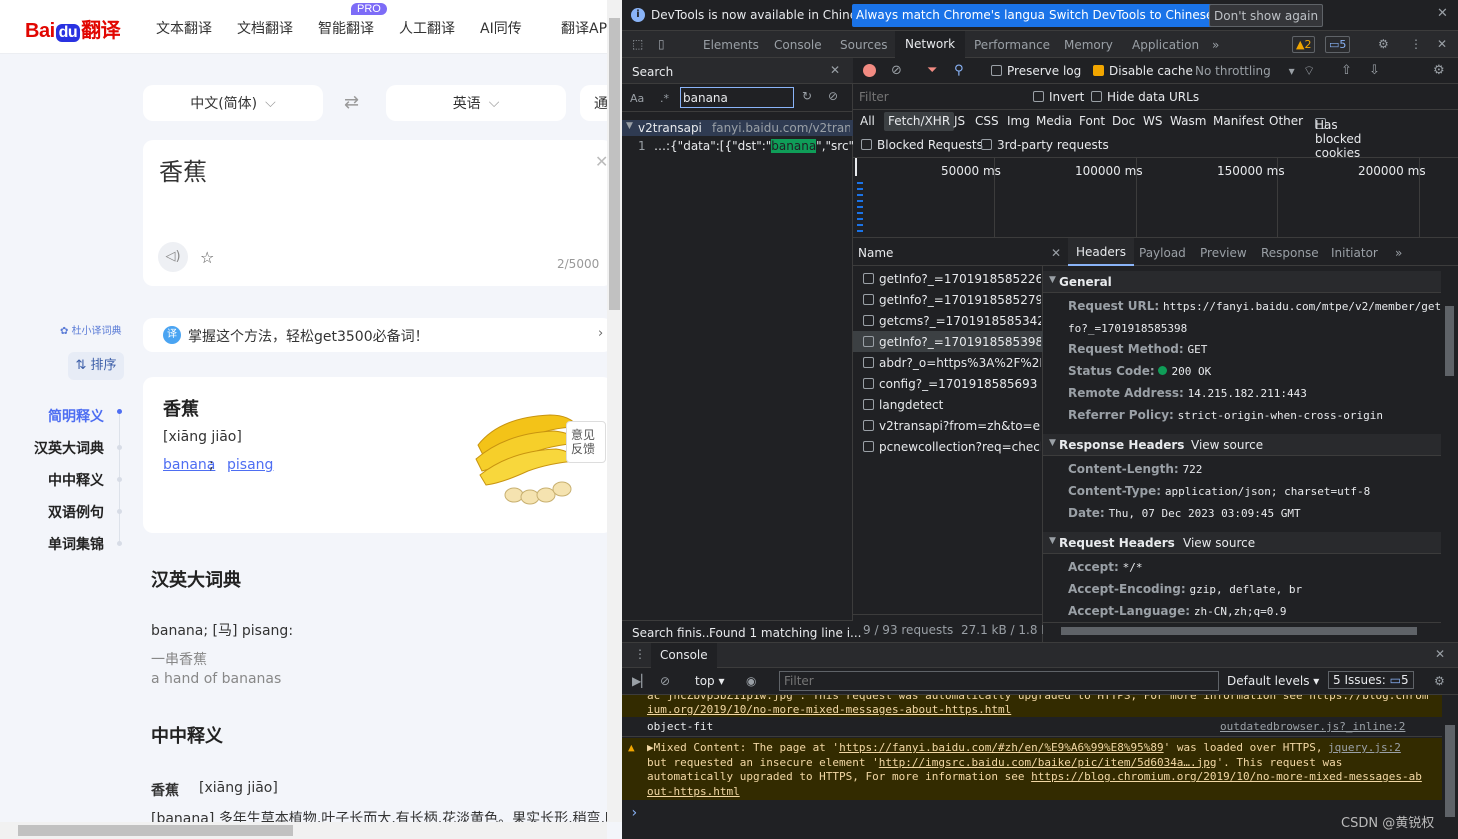  What do you see at coordinates (1449, 444) in the screenshot?
I see `detail-vertical-scrollbar` at bounding box center [1449, 444].